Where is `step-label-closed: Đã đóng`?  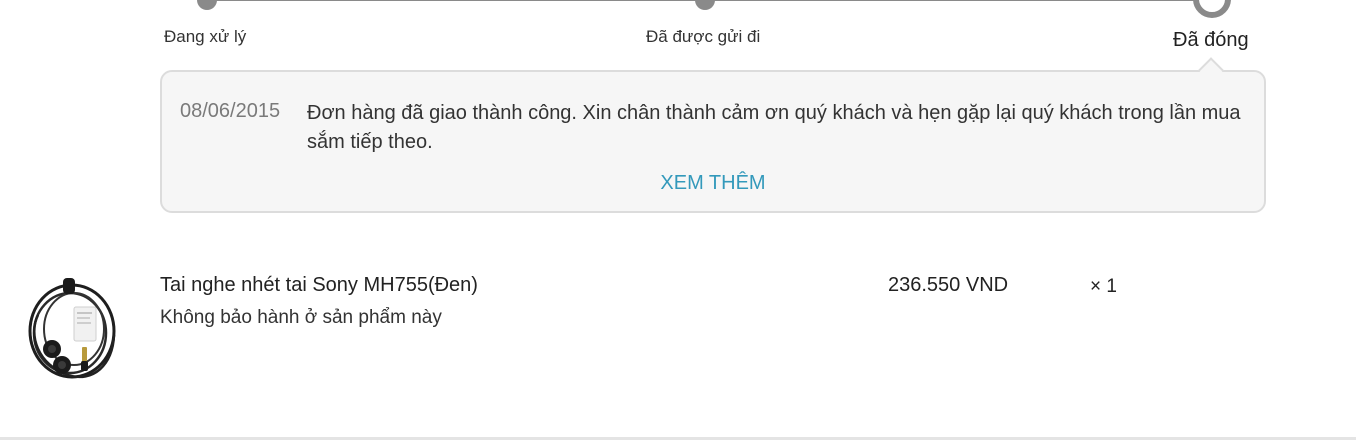
step-label-closed: Đã đóng is located at coordinates (1211, 40).